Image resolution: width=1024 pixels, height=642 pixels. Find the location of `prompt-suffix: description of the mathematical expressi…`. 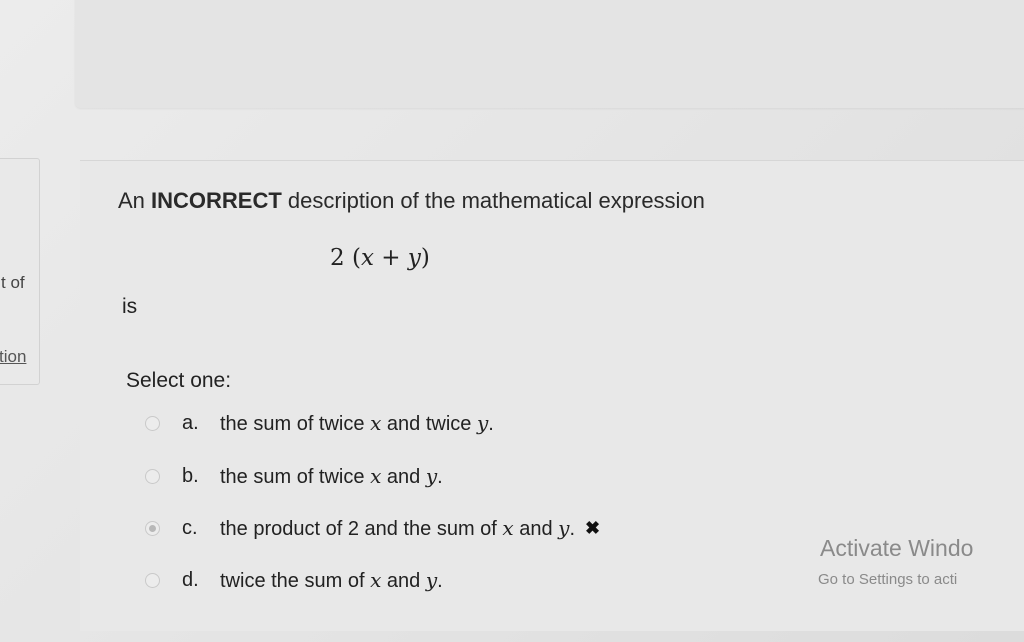

prompt-suffix: description of the mathematical expressi… is located at coordinates (493, 200).